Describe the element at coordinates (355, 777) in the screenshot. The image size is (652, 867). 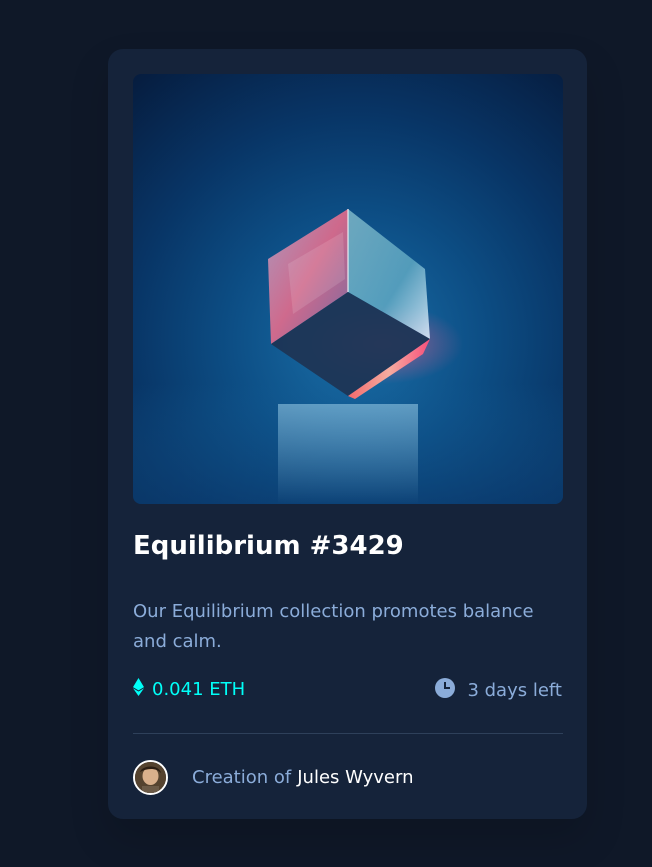
I see `creator-name-link: Jules Wyvern` at that location.